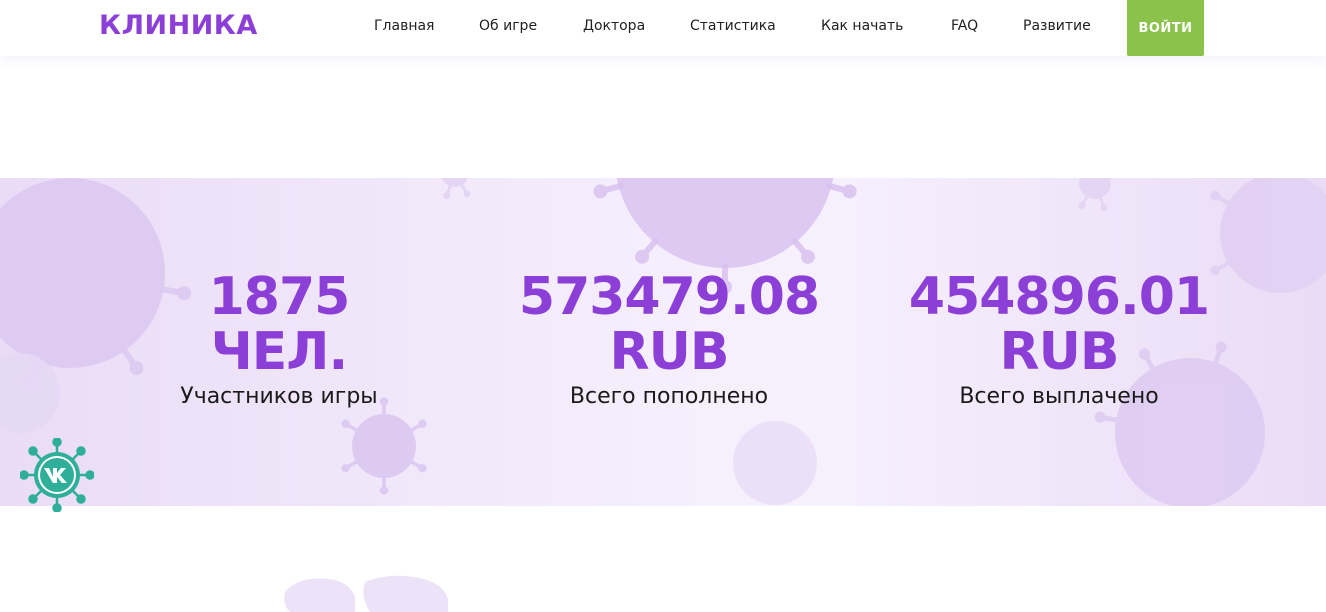 The height and width of the screenshot is (612, 1326). Describe the element at coordinates (279, 352) in the screenshot. I see `stat-participants-unit: ЧЕЛ.` at that location.